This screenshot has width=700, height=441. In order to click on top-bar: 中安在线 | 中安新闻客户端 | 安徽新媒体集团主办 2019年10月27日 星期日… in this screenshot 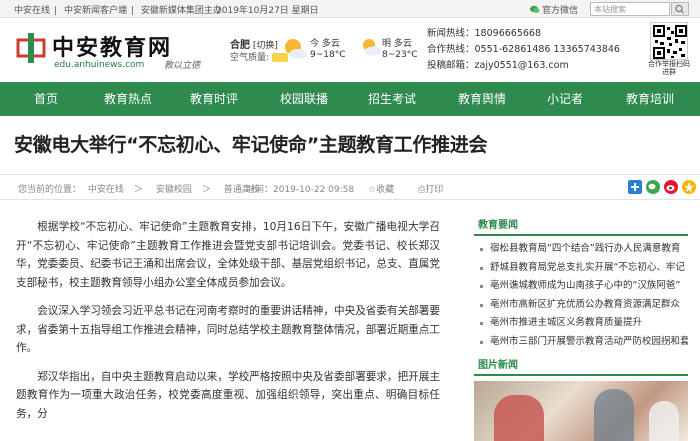, I will do `click(350, 9)`.